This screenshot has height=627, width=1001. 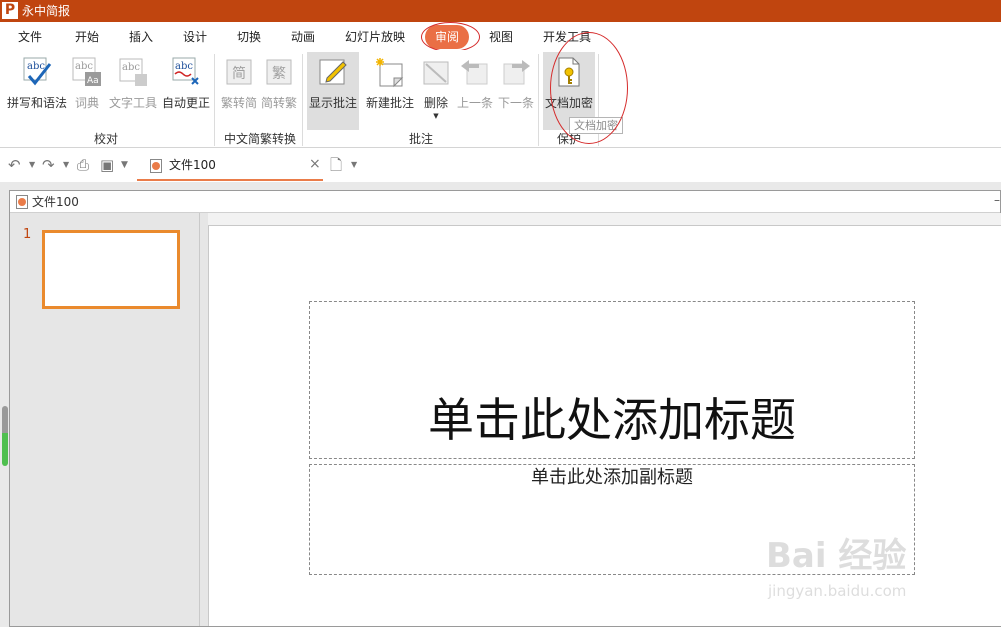 I want to click on tab-slideshow: 幻灯片放映, so click(x=375, y=37).